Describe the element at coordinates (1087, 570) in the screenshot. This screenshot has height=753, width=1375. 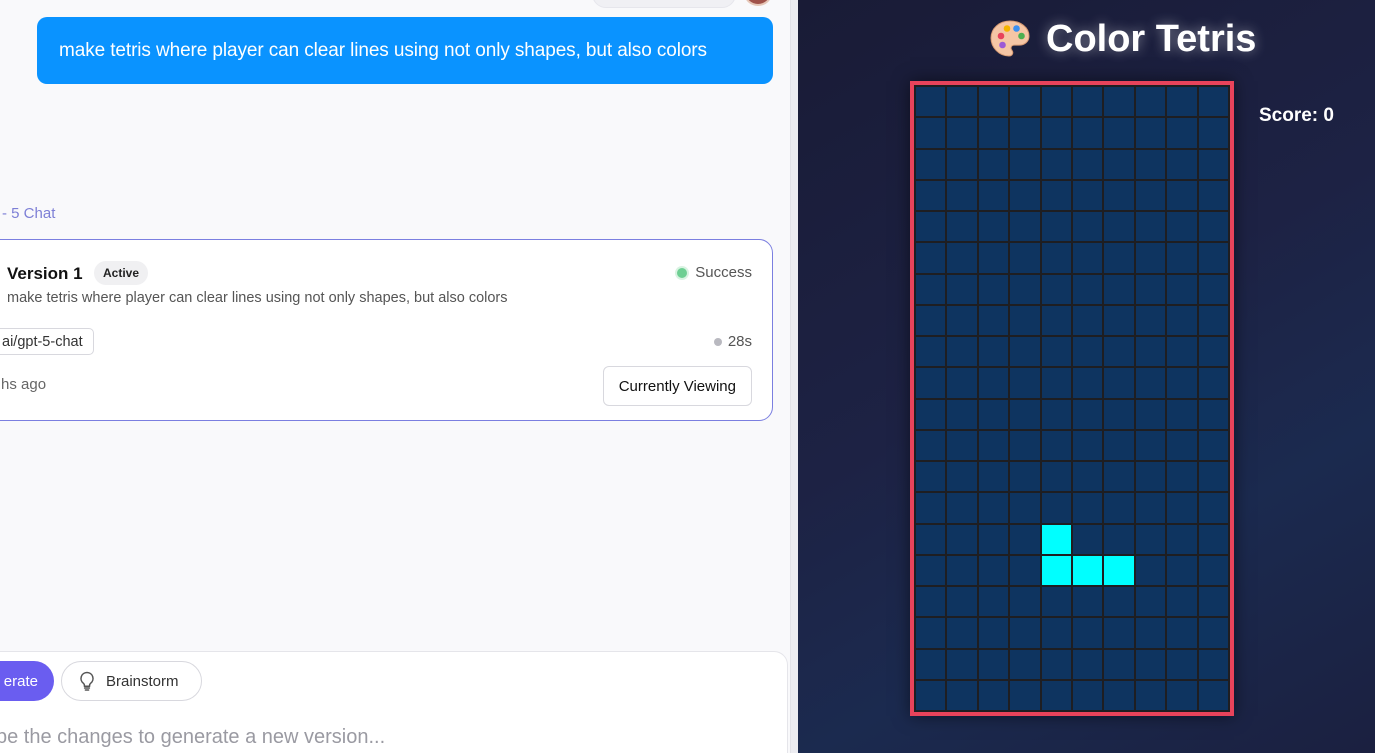
I see `board-cell-filled` at that location.